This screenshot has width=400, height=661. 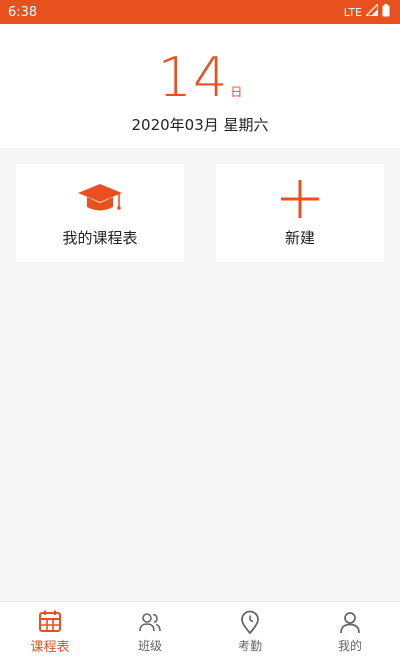 I want to click on status-time: 6:38, so click(x=23, y=12).